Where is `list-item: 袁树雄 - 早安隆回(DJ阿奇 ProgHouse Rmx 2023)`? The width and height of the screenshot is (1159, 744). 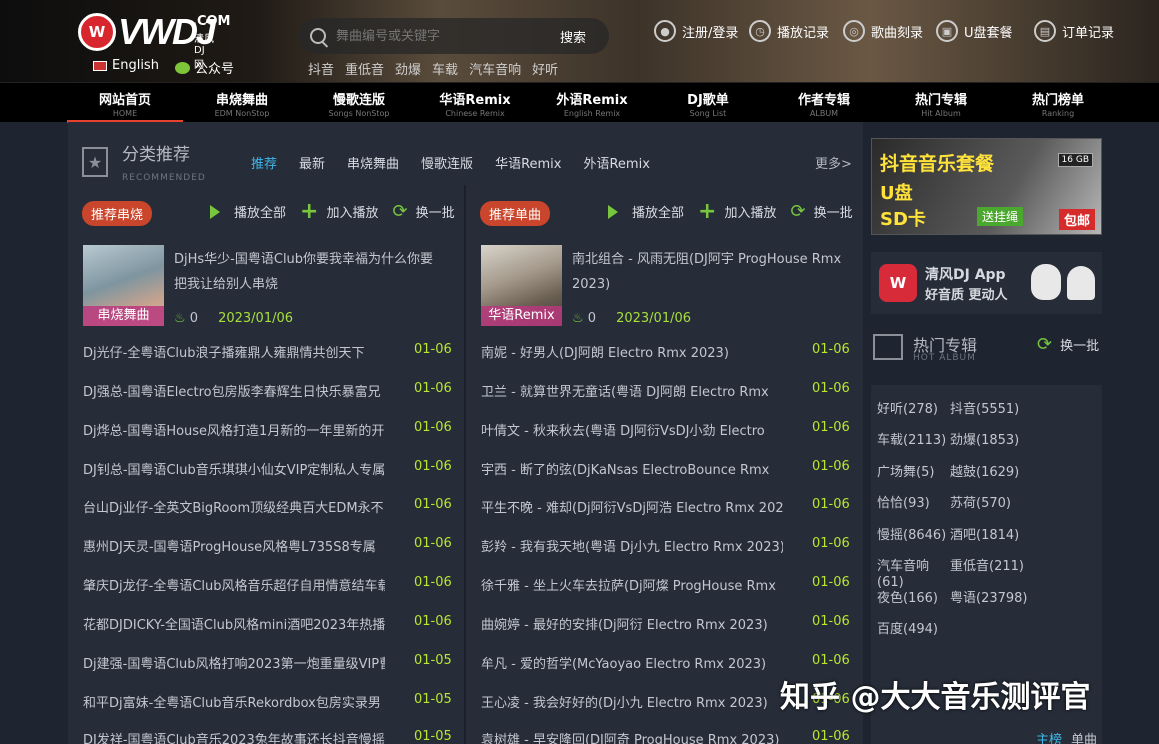 list-item: 袁树雄 - 早安隆回(DJ阿奇 ProgHouse Rmx 2023) is located at coordinates (632, 736).